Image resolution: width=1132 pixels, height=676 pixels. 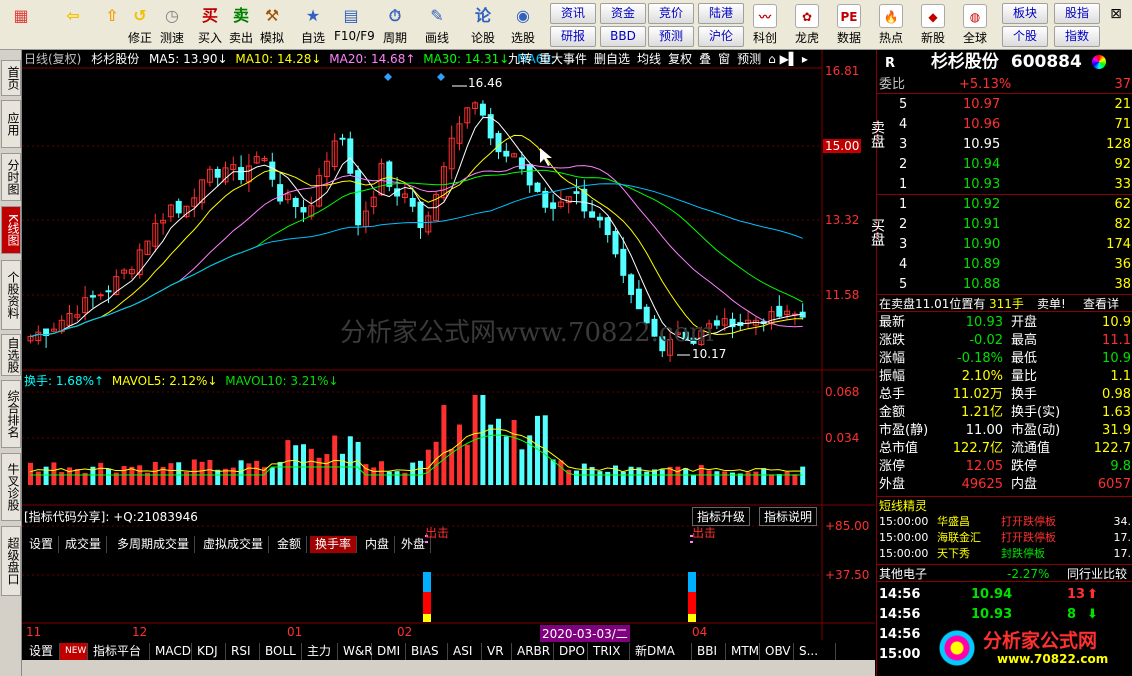 I want to click on panel-tab-6: 内盘, so click(x=378, y=544).